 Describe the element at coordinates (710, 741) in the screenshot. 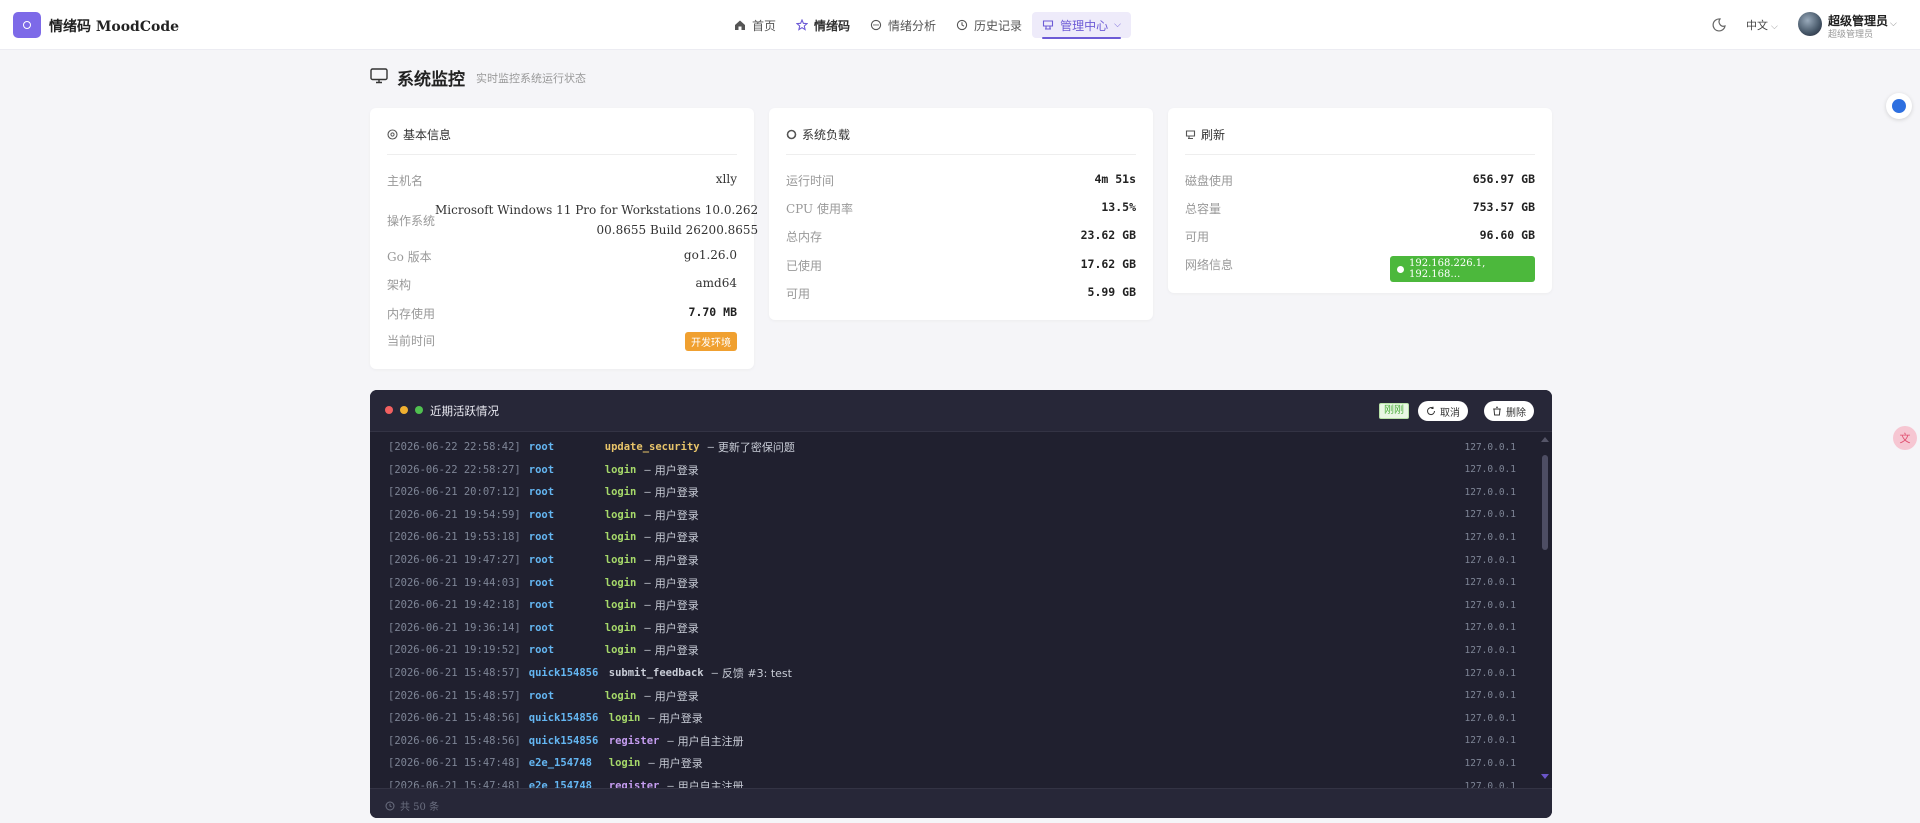

I see `log-description: 用户自主注册` at that location.